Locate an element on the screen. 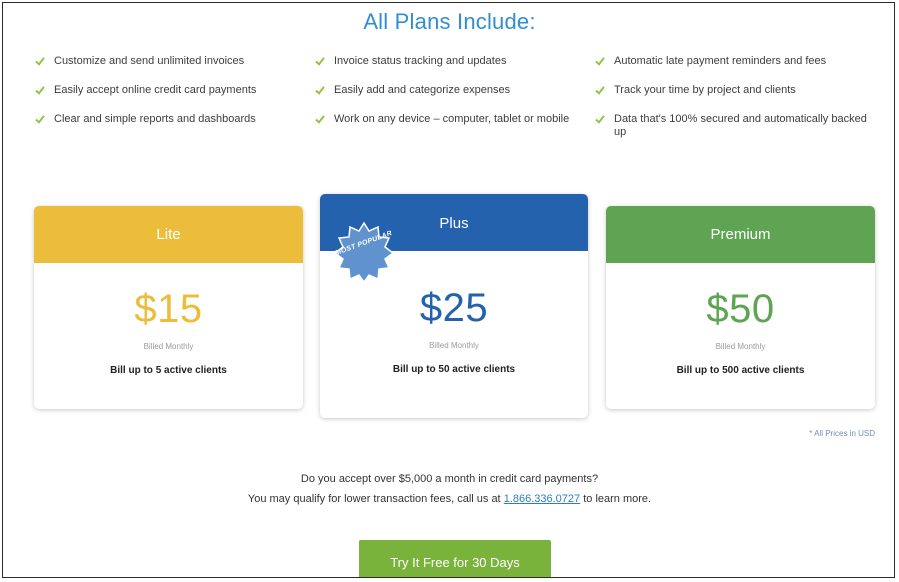 The width and height of the screenshot is (899, 582). feature-text: Easily add and categorize expenses is located at coordinates (422, 90).